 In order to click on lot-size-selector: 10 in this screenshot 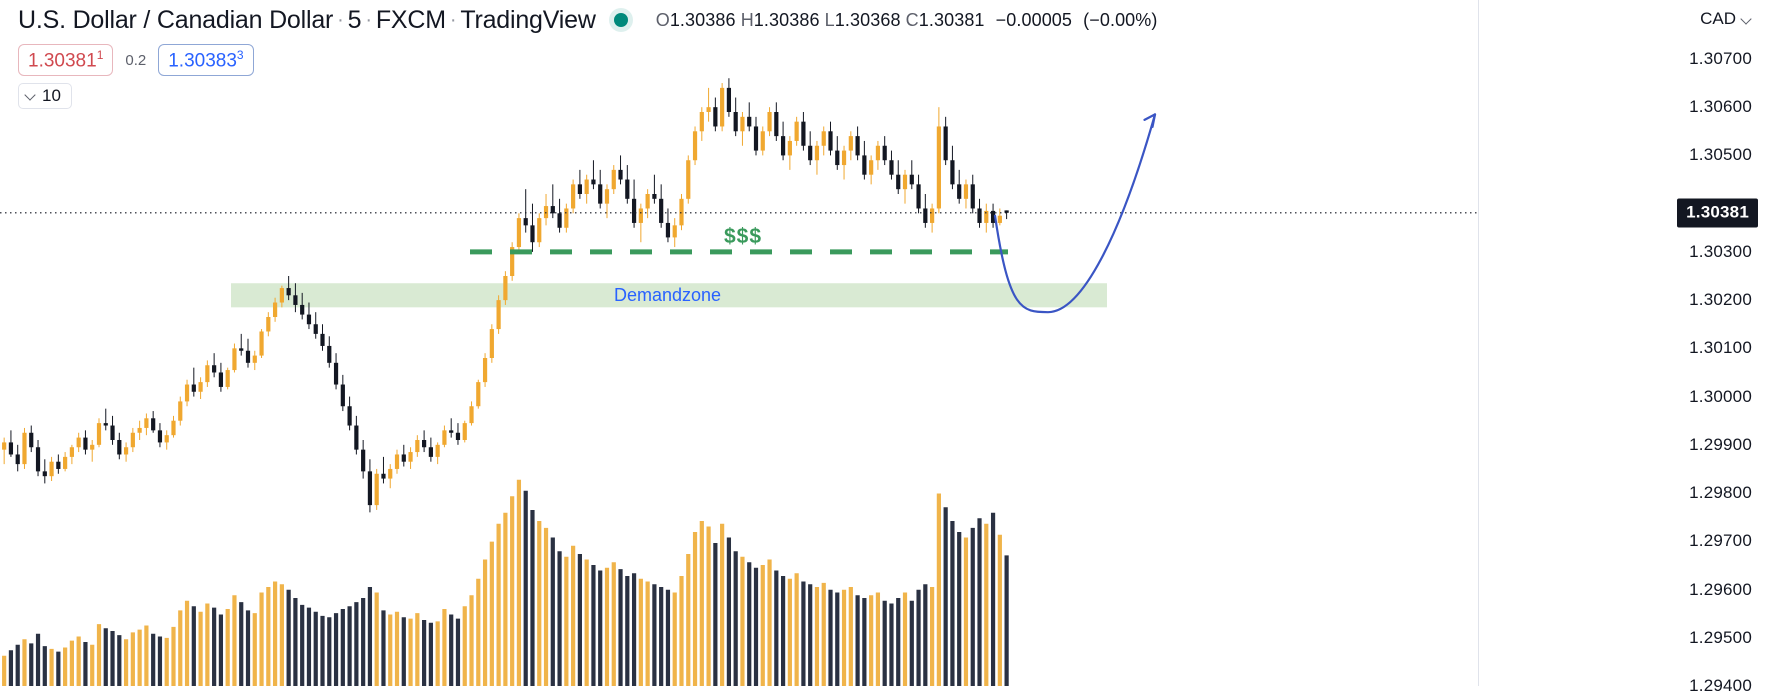, I will do `click(45, 96)`.